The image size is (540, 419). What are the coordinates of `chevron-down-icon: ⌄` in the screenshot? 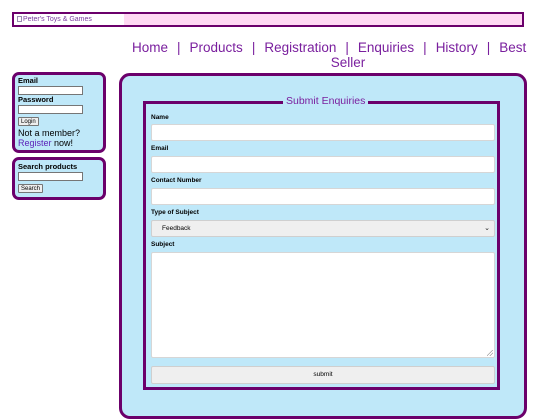 It's located at (487, 228).